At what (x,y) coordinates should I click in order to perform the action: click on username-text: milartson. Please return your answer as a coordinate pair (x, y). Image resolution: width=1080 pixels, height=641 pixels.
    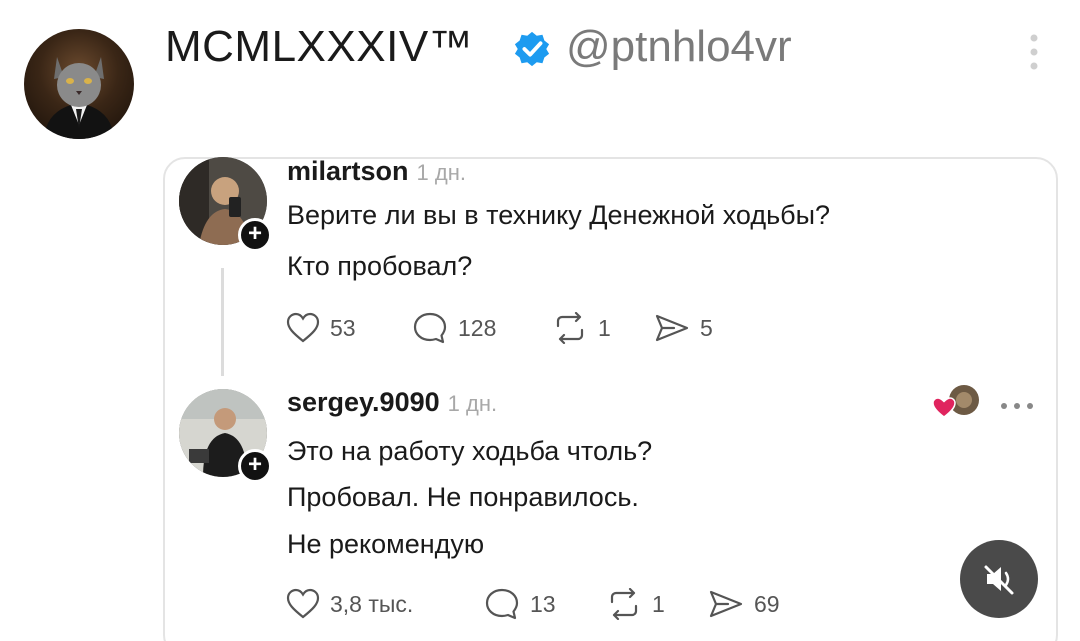
    Looking at the image, I should click on (348, 171).